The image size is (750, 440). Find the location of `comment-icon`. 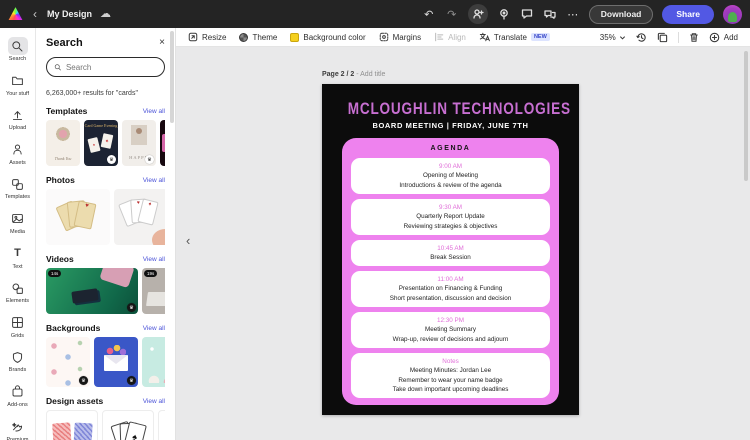

comment-icon is located at coordinates (527, 14).